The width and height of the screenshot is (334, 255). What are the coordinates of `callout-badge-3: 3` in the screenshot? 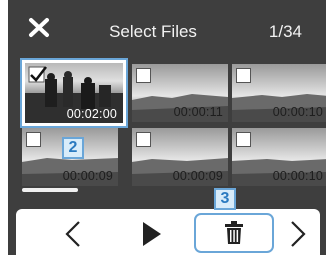 It's located at (225, 199).